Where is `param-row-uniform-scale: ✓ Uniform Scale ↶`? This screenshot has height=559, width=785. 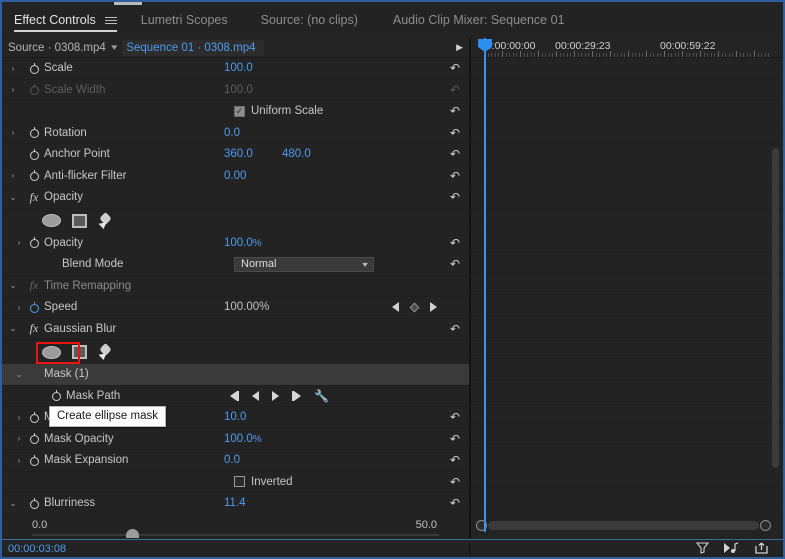
param-row-uniform-scale: ✓ Uniform Scale ↶ is located at coordinates (235, 112).